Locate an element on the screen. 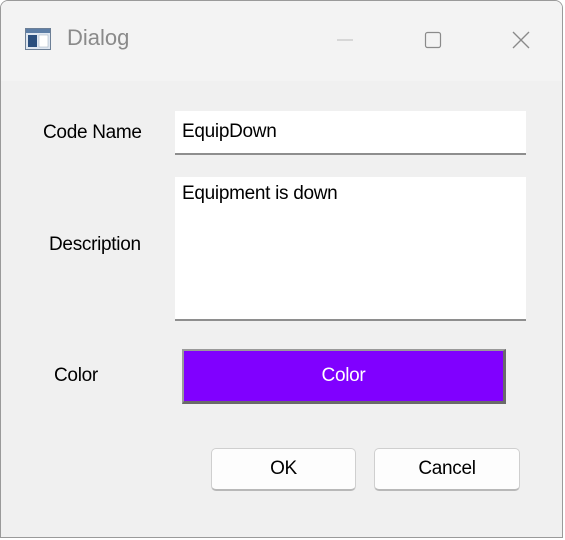 This screenshot has height=540, width=565. cancel-button: Cancel is located at coordinates (447, 469).